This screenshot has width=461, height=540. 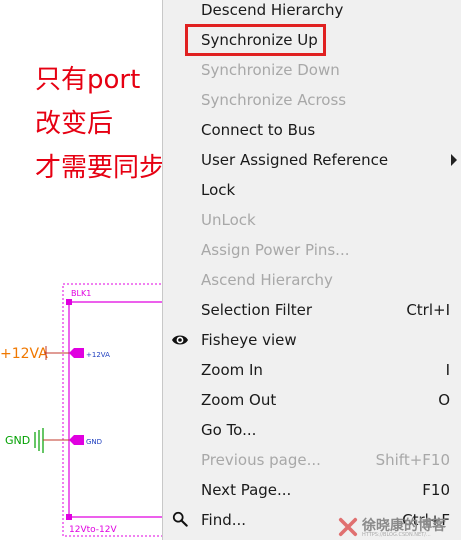 I want to click on ground-pin-name: GND, so click(x=94, y=442).